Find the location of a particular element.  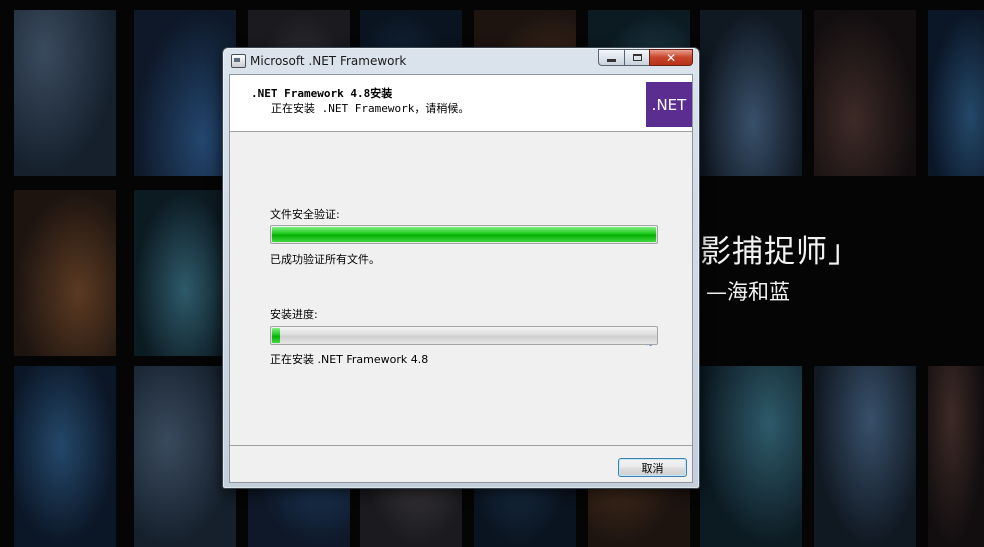

install-status: 正在安装 .NET Framework 4.8 is located at coordinates (349, 359).